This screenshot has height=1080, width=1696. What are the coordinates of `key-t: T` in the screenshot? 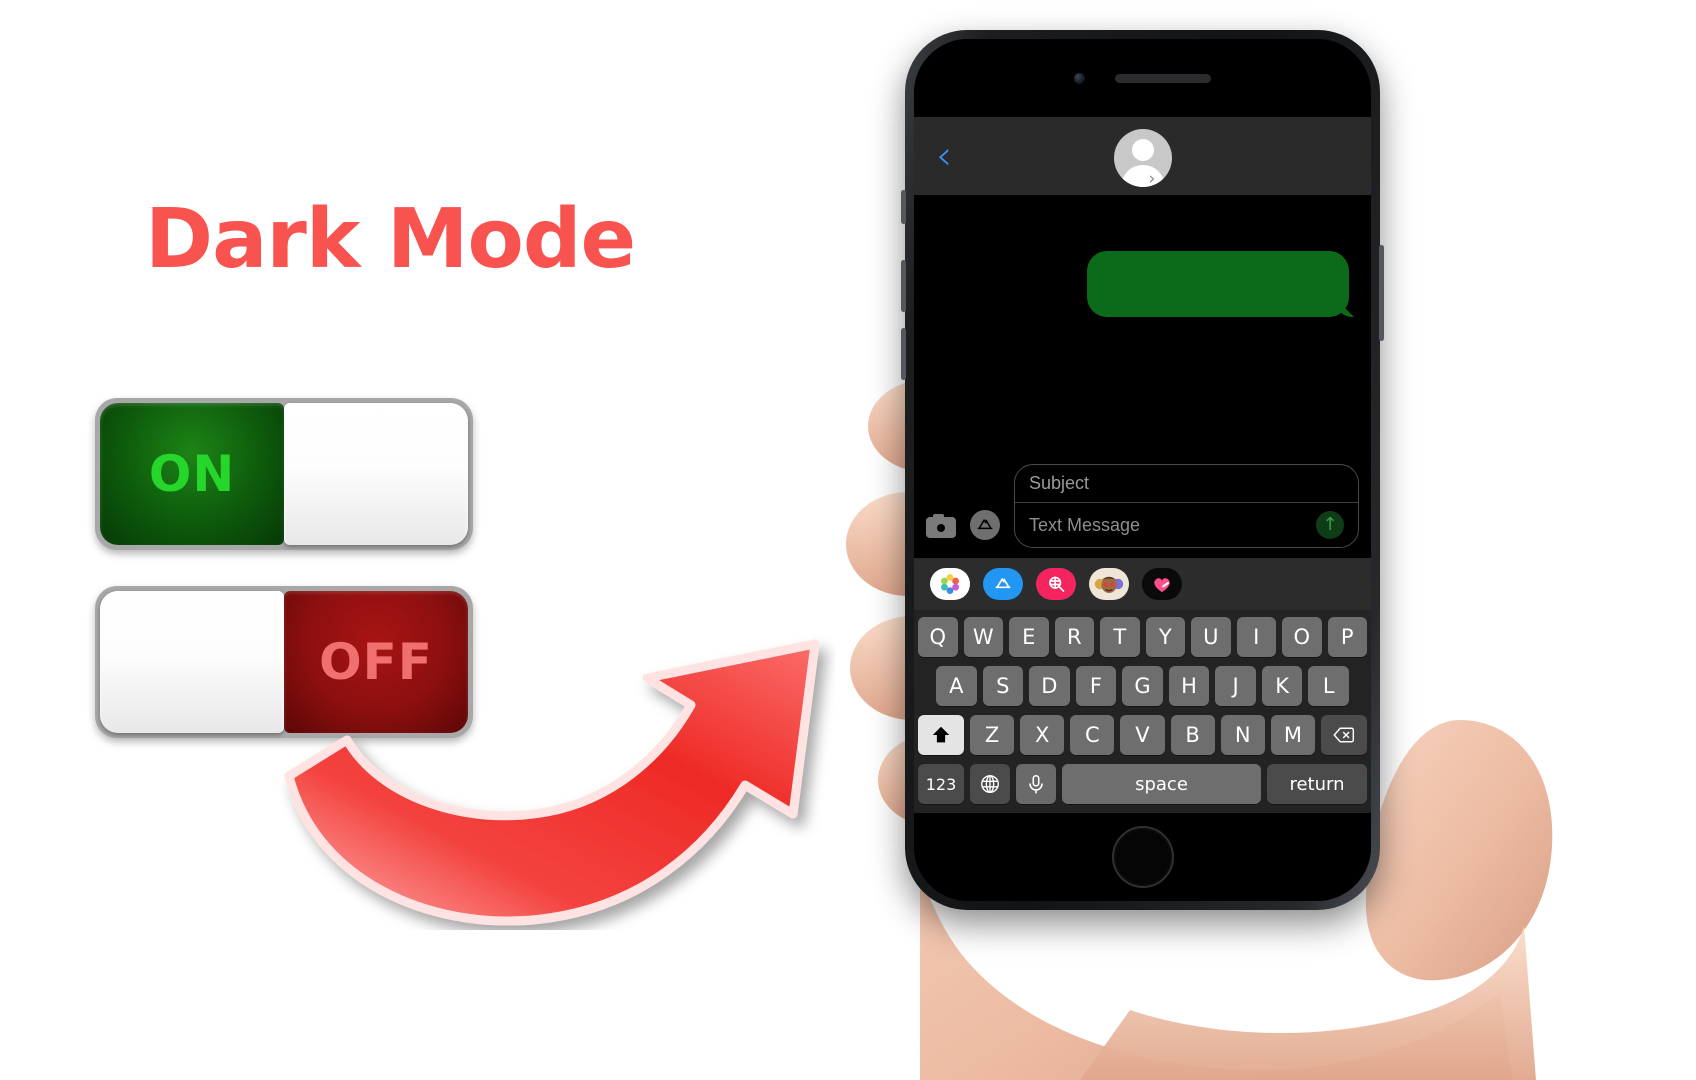 It's located at (1120, 637).